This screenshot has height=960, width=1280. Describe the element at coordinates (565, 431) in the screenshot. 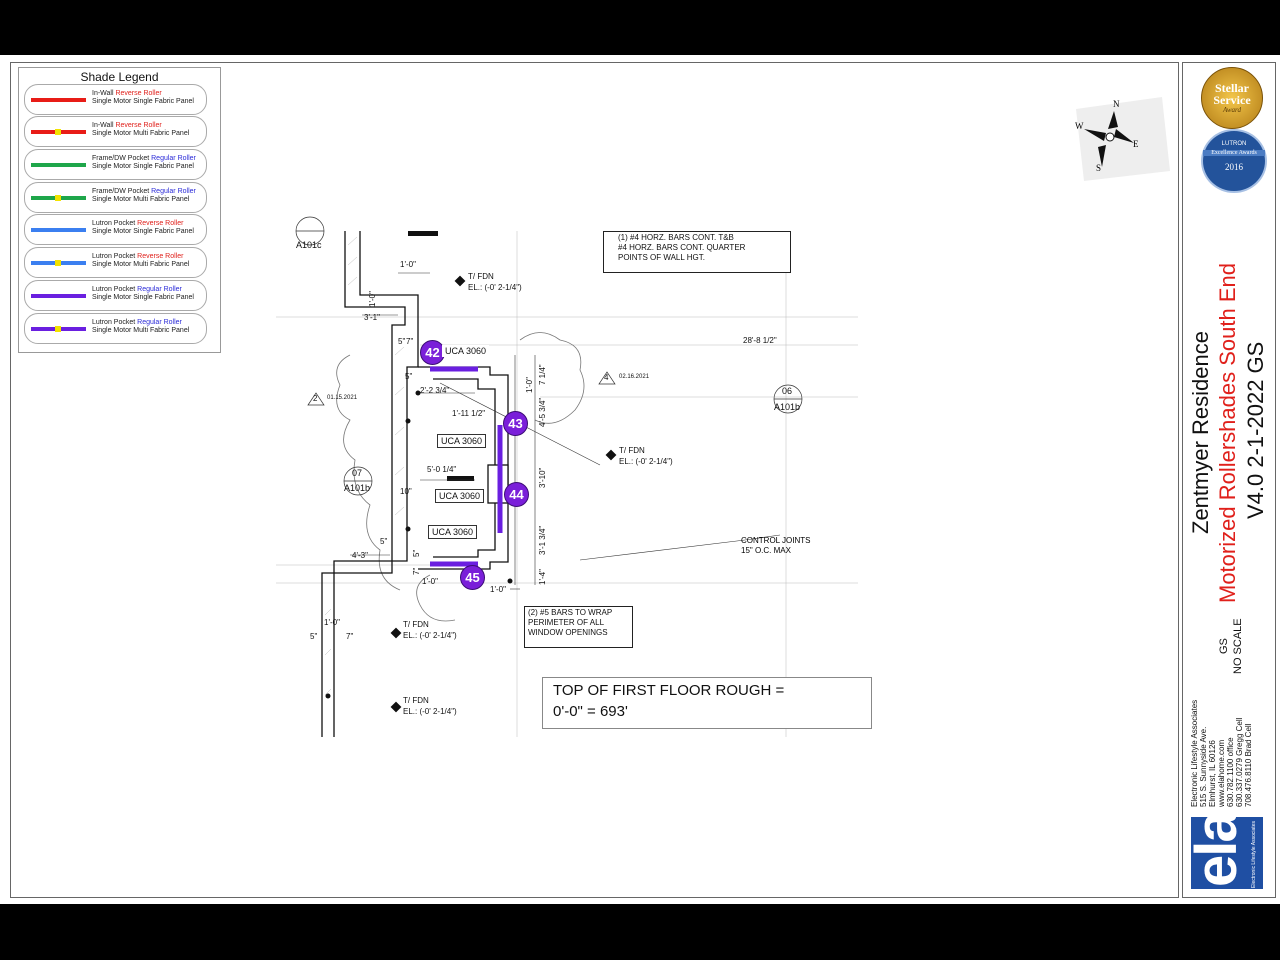

I see `dimension-lines` at that location.